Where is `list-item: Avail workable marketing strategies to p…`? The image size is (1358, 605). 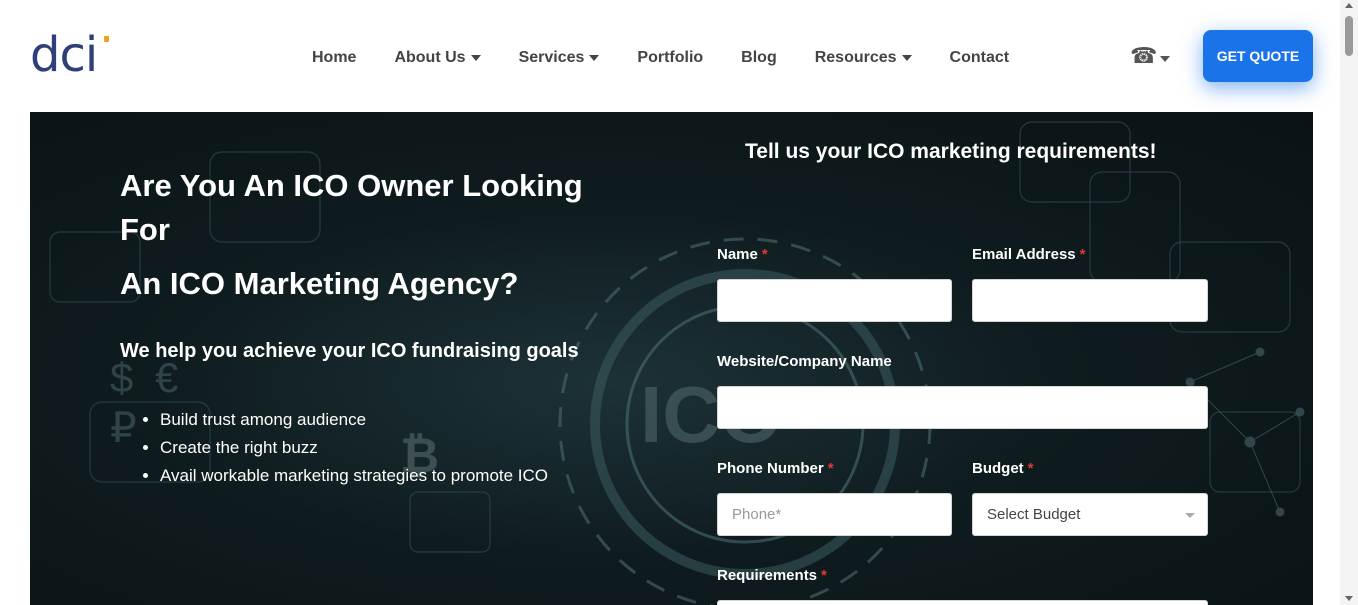 list-item: Avail workable marketing strategies to p… is located at coordinates (354, 476).